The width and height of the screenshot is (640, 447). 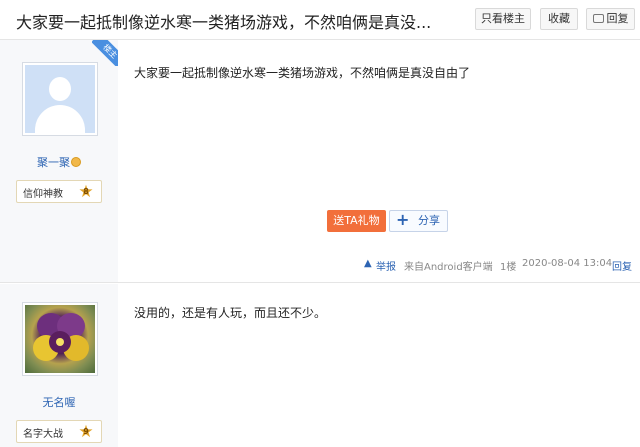 What do you see at coordinates (567, 263) in the screenshot?
I see `post-time: 2020-08-04 13:04` at bounding box center [567, 263].